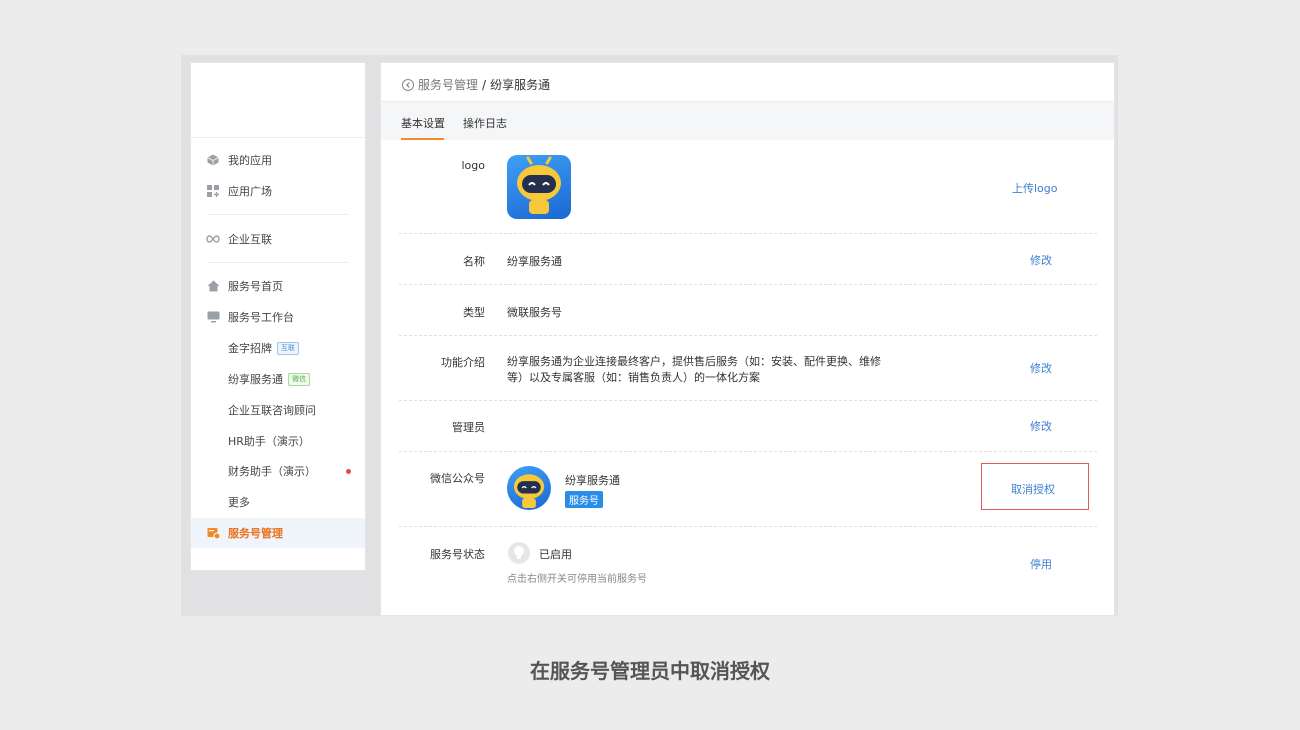 The height and width of the screenshot is (730, 1300). What do you see at coordinates (348, 471) in the screenshot?
I see `notification-dot` at bounding box center [348, 471].